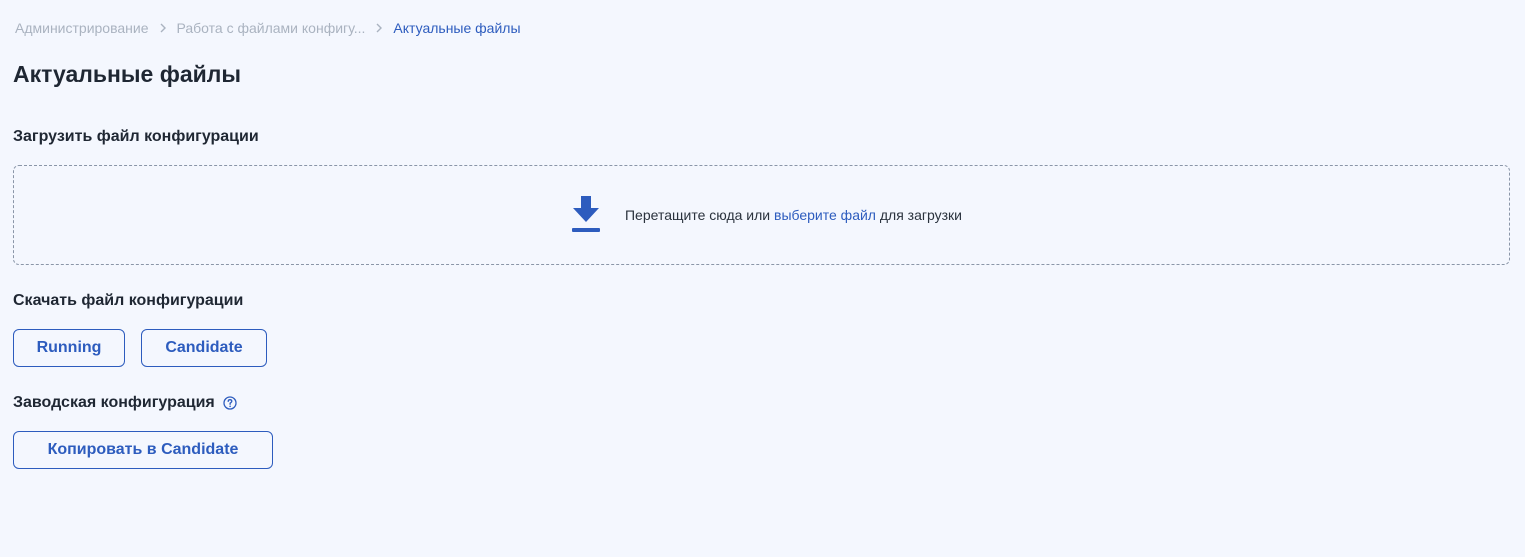  I want to click on factory-section-label: Заводская конфигурация, so click(114, 402).